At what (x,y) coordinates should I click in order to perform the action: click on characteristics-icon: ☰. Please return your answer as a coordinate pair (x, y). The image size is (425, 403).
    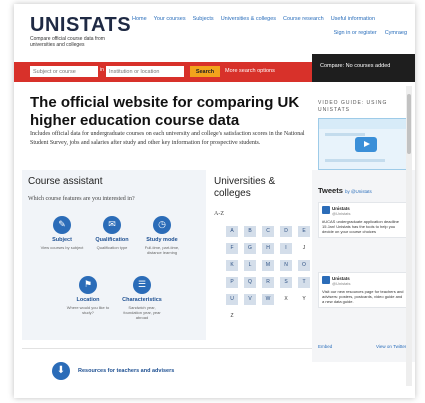
    Looking at the image, I should click on (142, 285).